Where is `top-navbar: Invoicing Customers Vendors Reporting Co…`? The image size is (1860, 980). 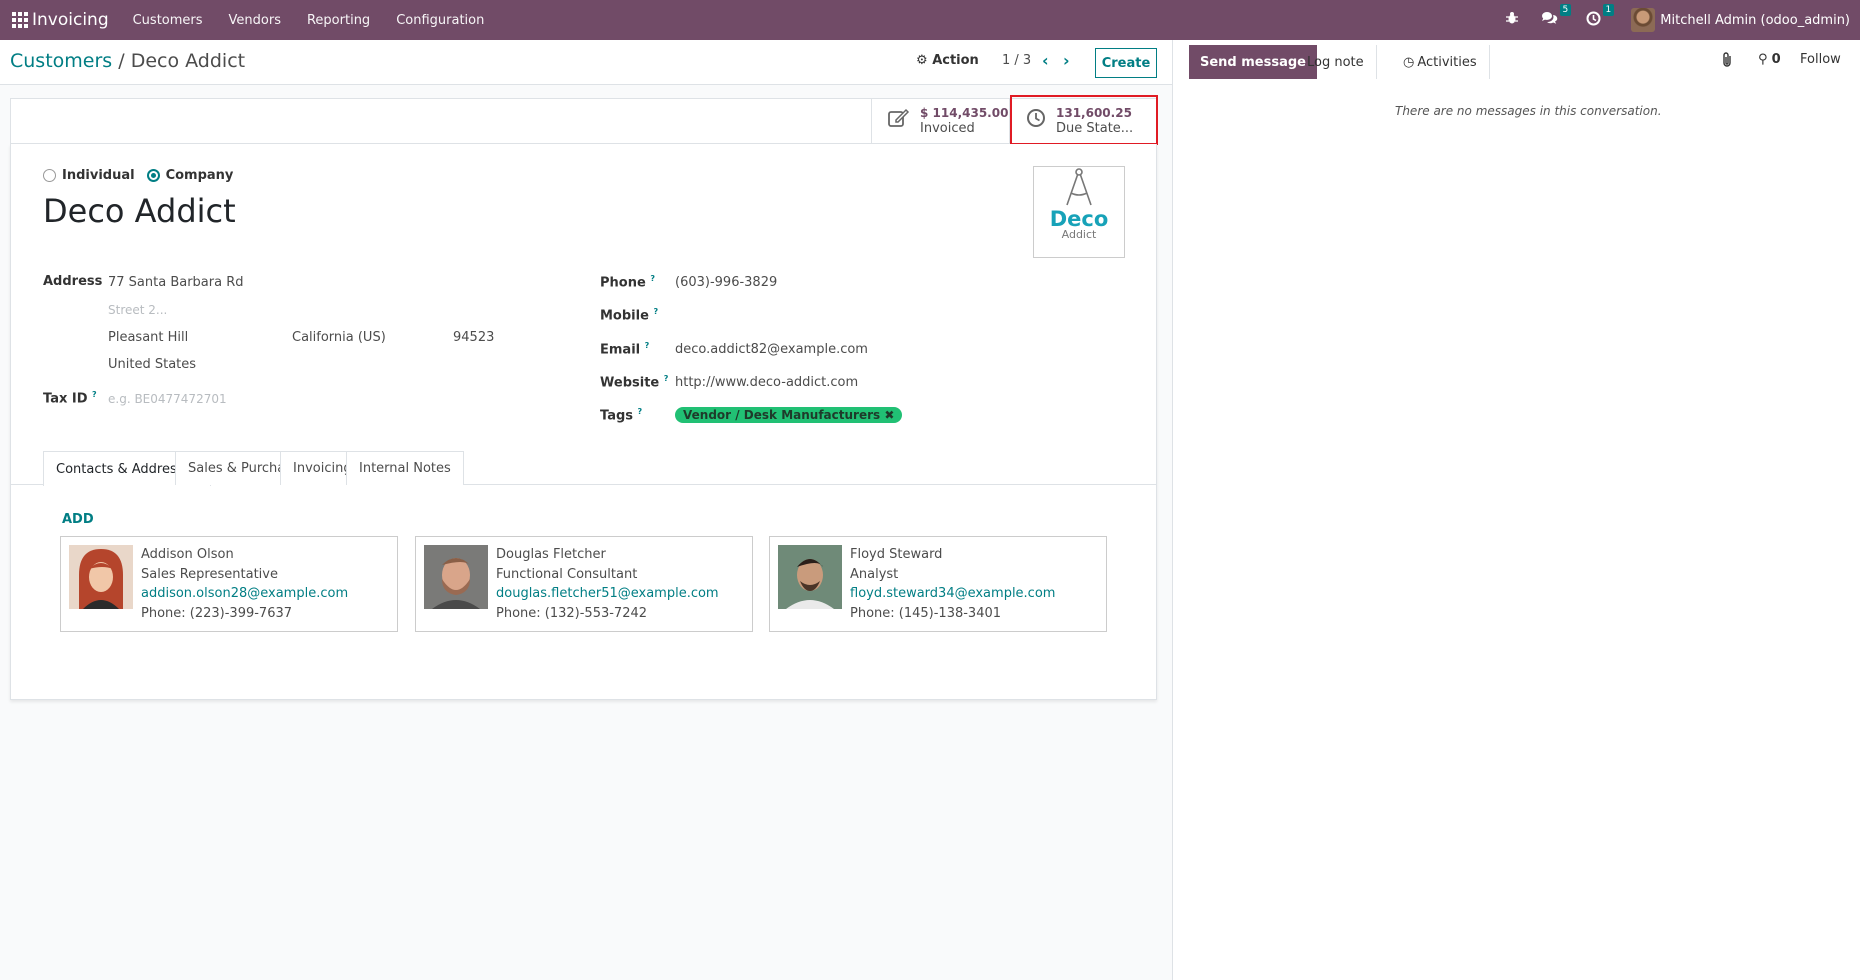
top-navbar: Invoicing Customers Vendors Reporting Co… is located at coordinates (930, 20).